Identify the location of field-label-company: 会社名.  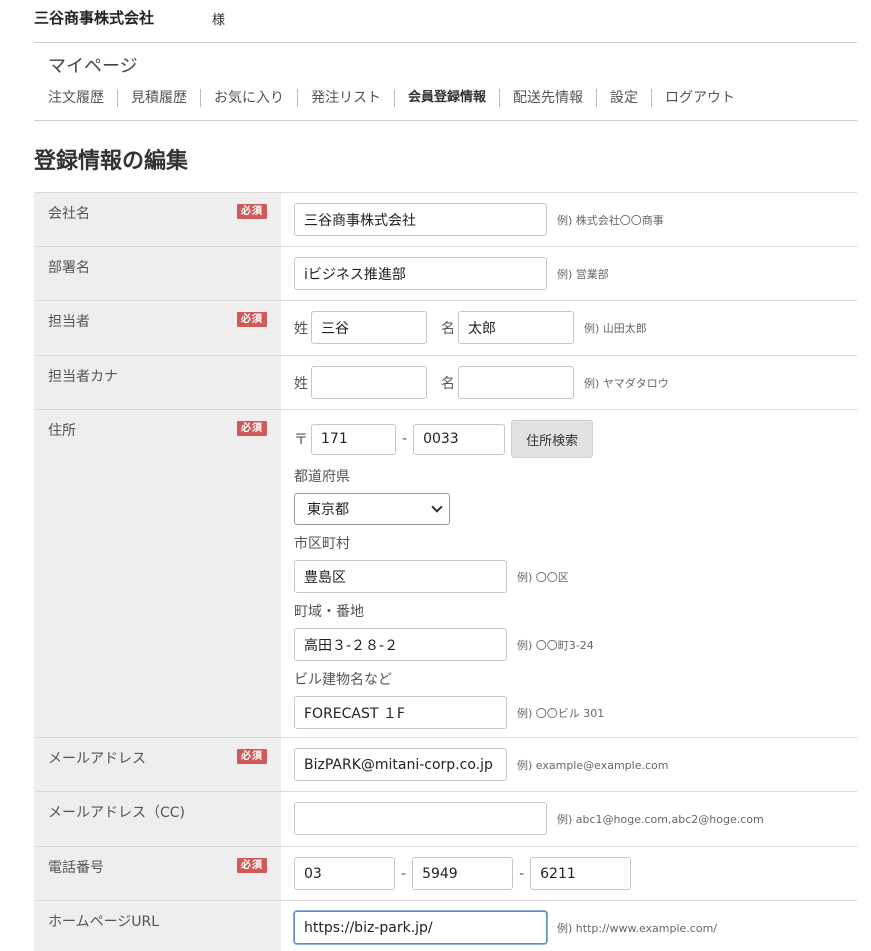
(69, 214).